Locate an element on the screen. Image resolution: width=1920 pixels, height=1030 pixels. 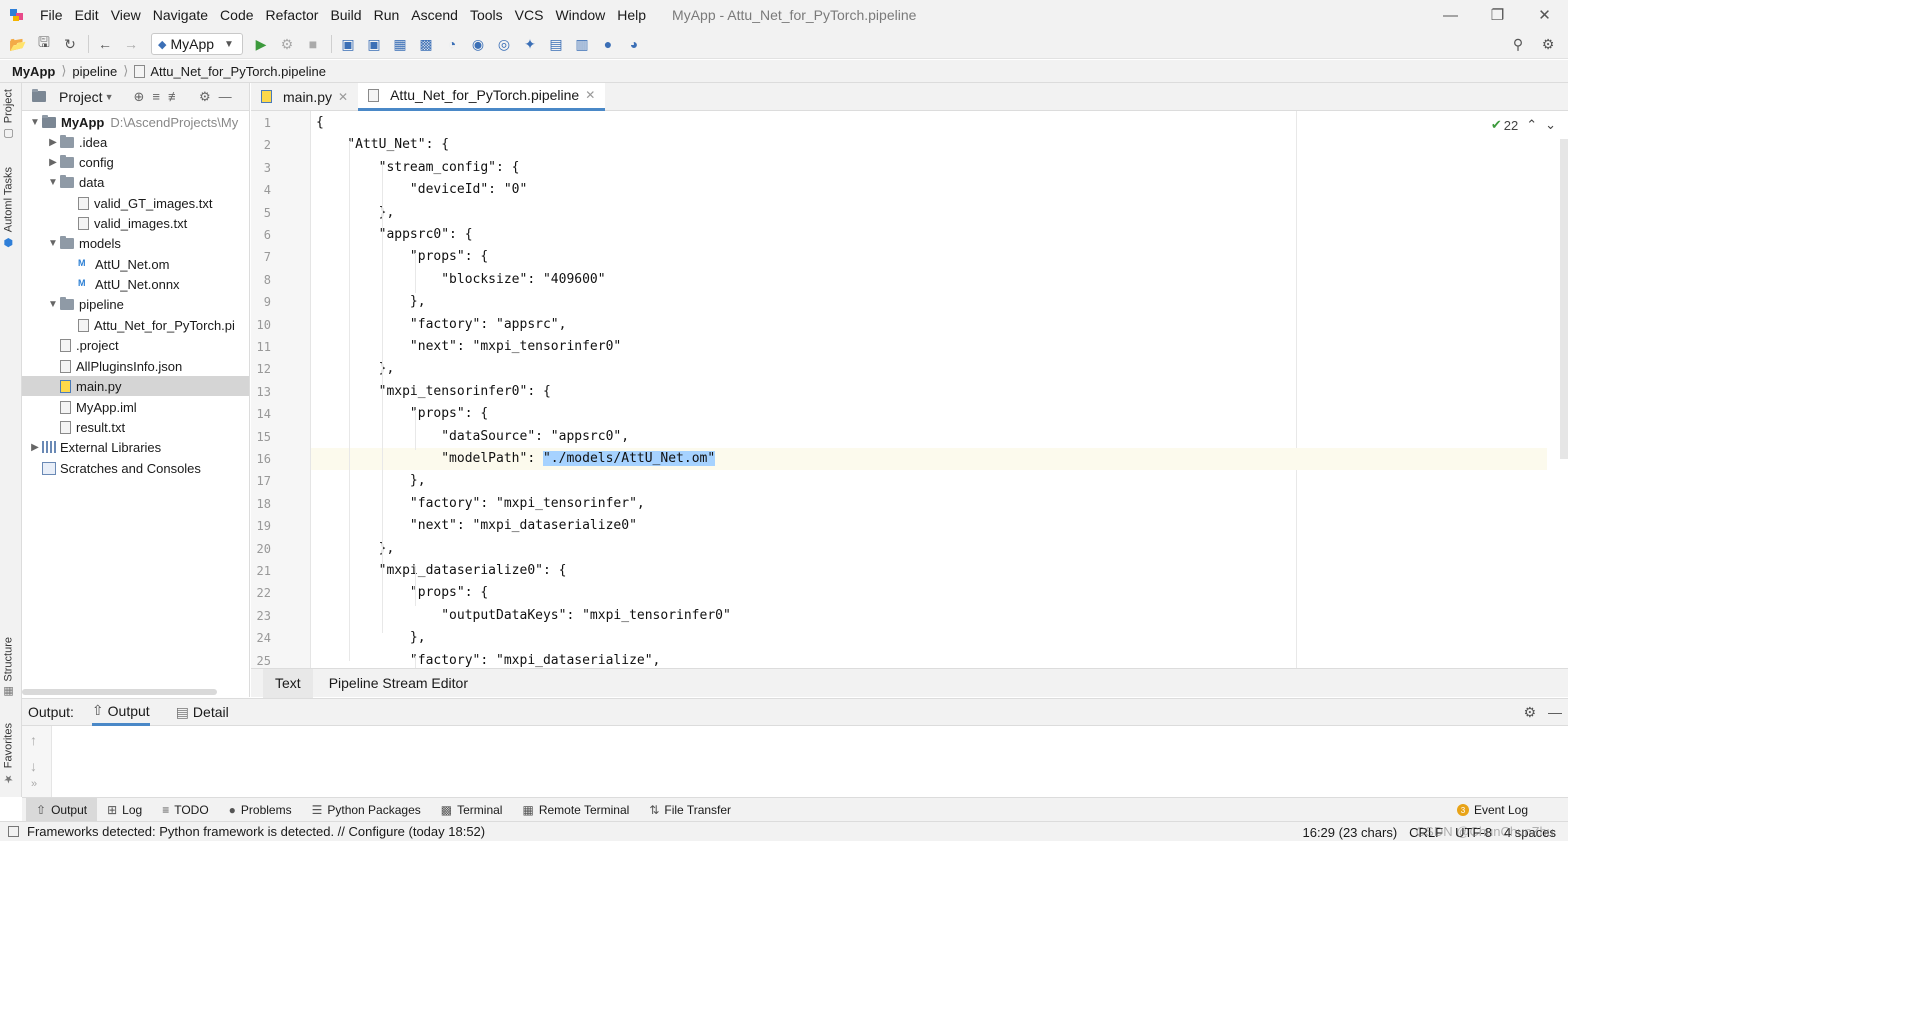
toolwindow-python-packages: ☰ Python Packages is located at coordinates (366, 810).